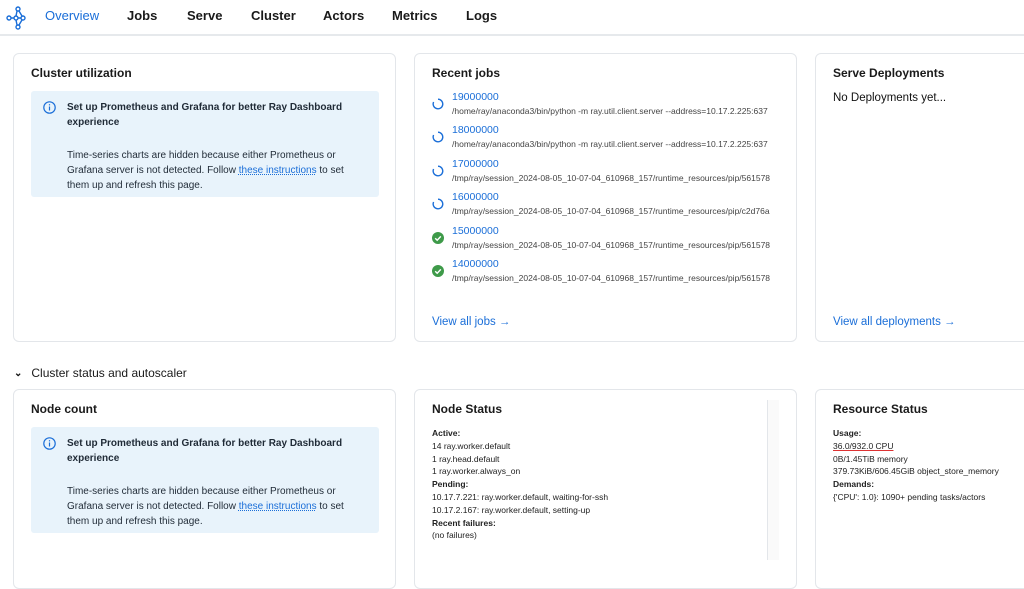 This screenshot has width=1024, height=589. I want to click on active-node: 1 ray.head.default, so click(466, 458).